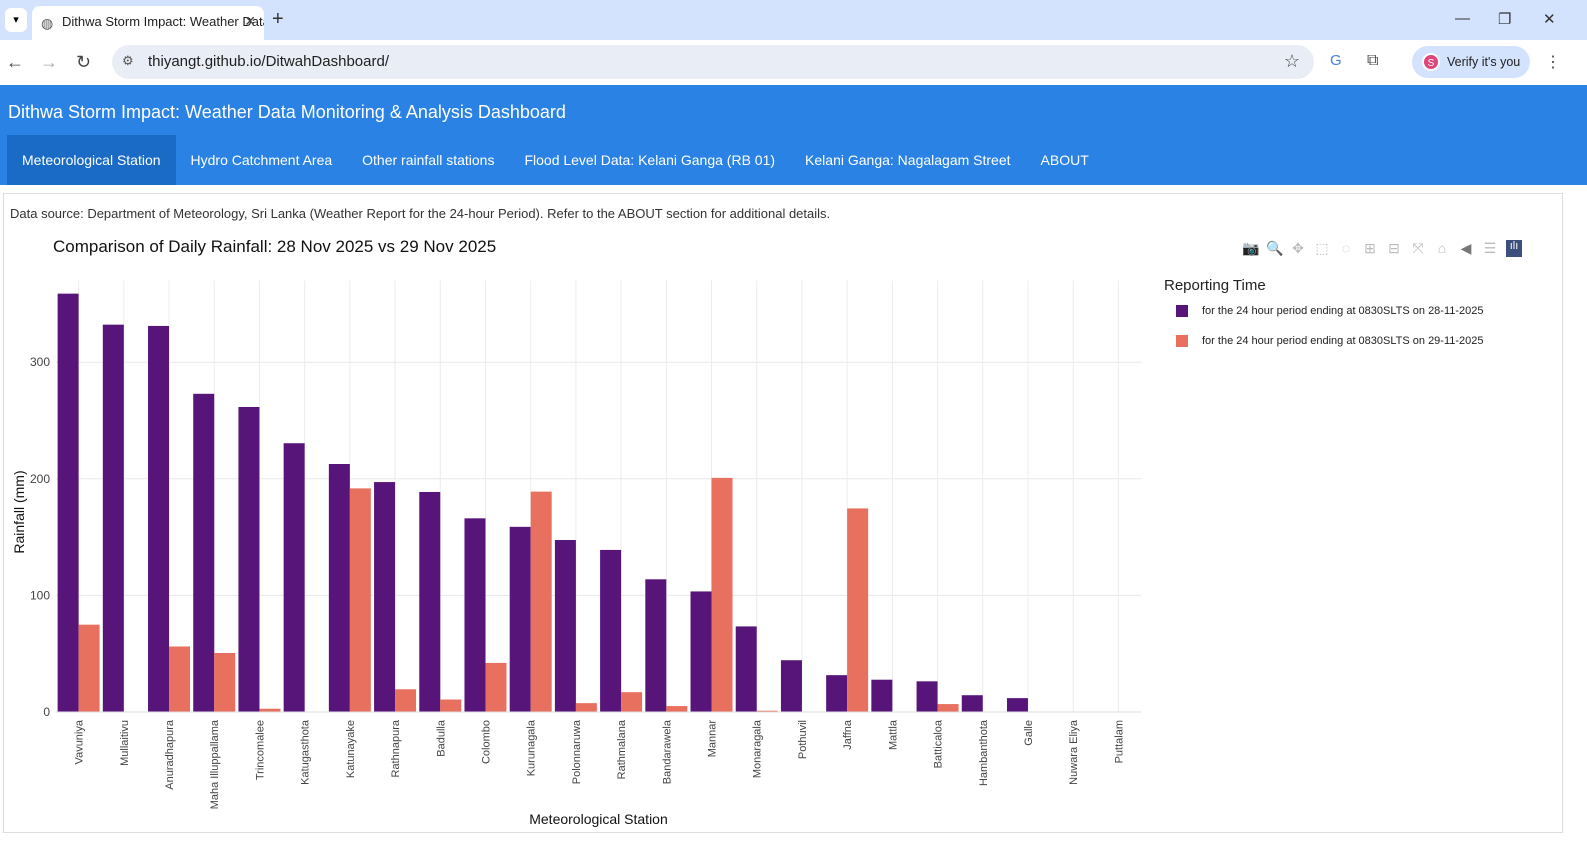 The height and width of the screenshot is (849, 1587). Describe the element at coordinates (927, 696) in the screenshot. I see `bar-batticaloa-s1` at that location.